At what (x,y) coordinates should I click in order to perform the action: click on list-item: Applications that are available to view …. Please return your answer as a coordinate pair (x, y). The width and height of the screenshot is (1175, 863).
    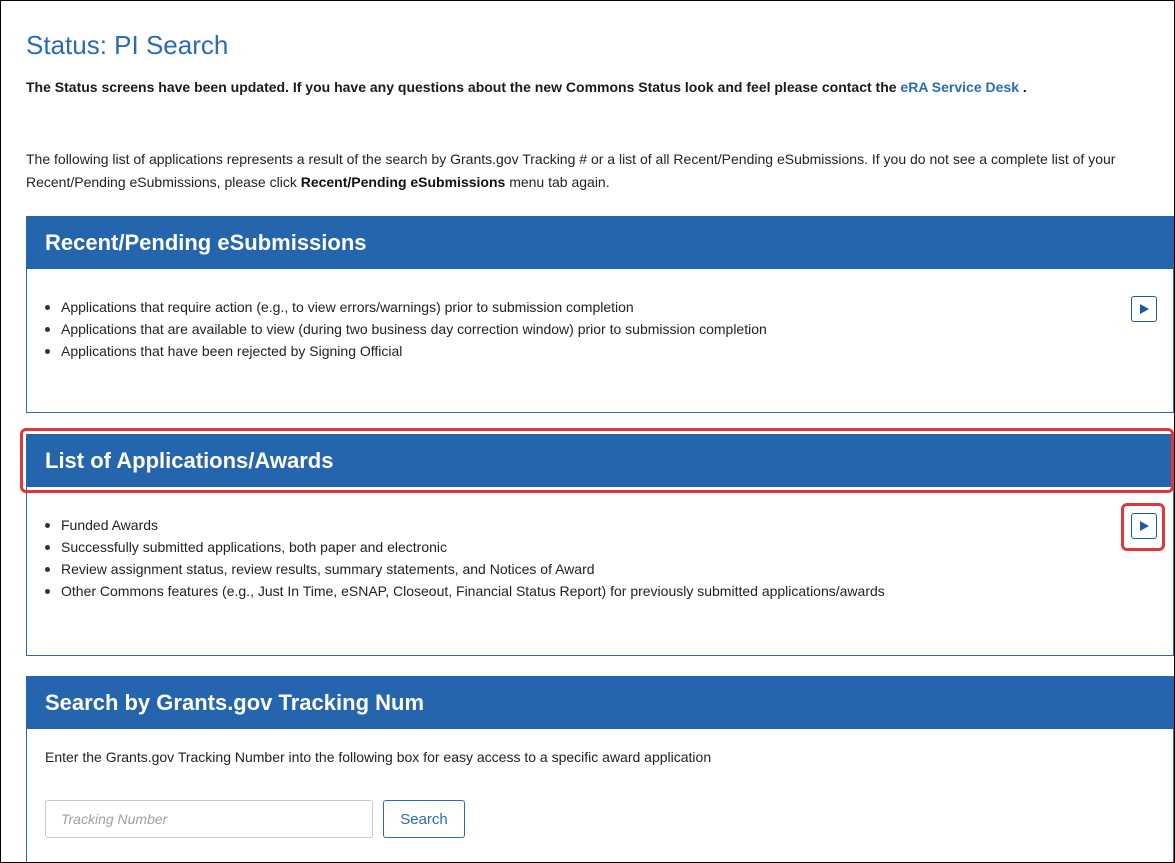
    Looking at the image, I should click on (609, 329).